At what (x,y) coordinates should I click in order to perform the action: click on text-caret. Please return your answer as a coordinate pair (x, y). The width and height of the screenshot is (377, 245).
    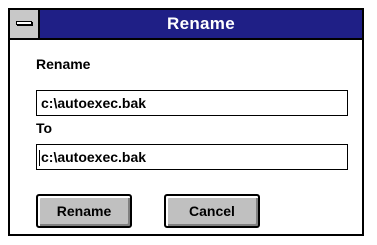
    Looking at the image, I should click on (39, 158).